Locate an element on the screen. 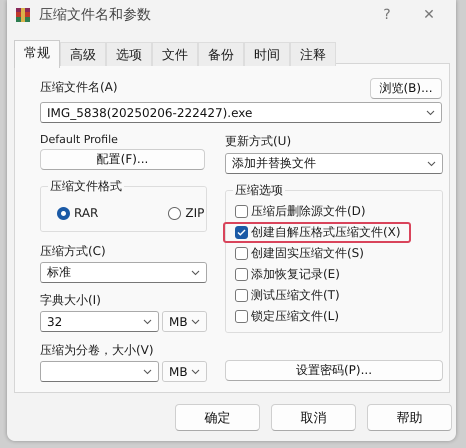  split-volumes-label: 压缩为分卷，大小(V) is located at coordinates (97, 350).